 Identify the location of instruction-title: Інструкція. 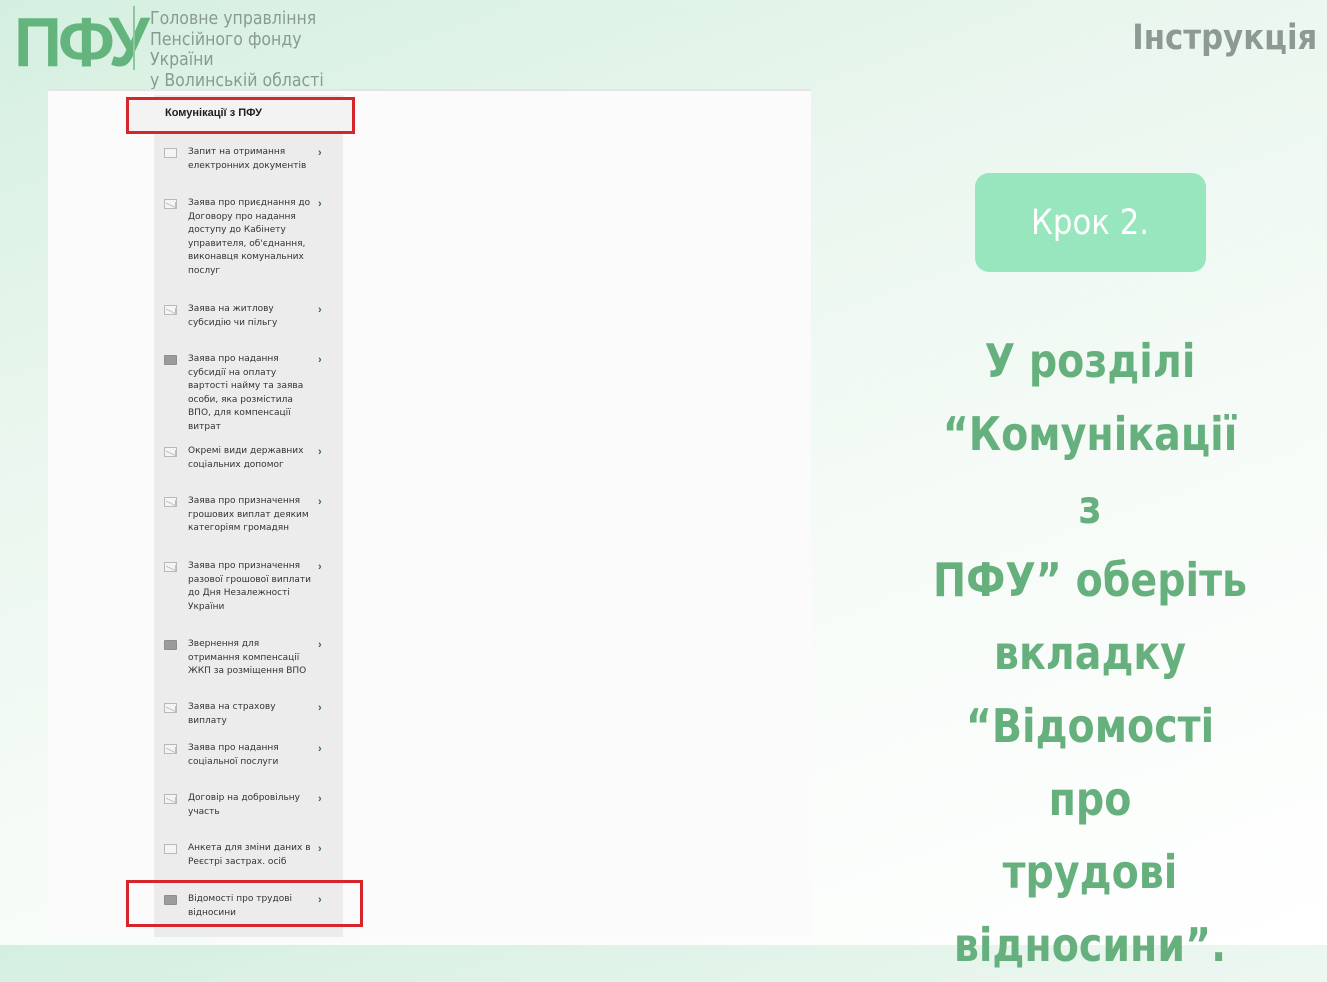
(1224, 38).